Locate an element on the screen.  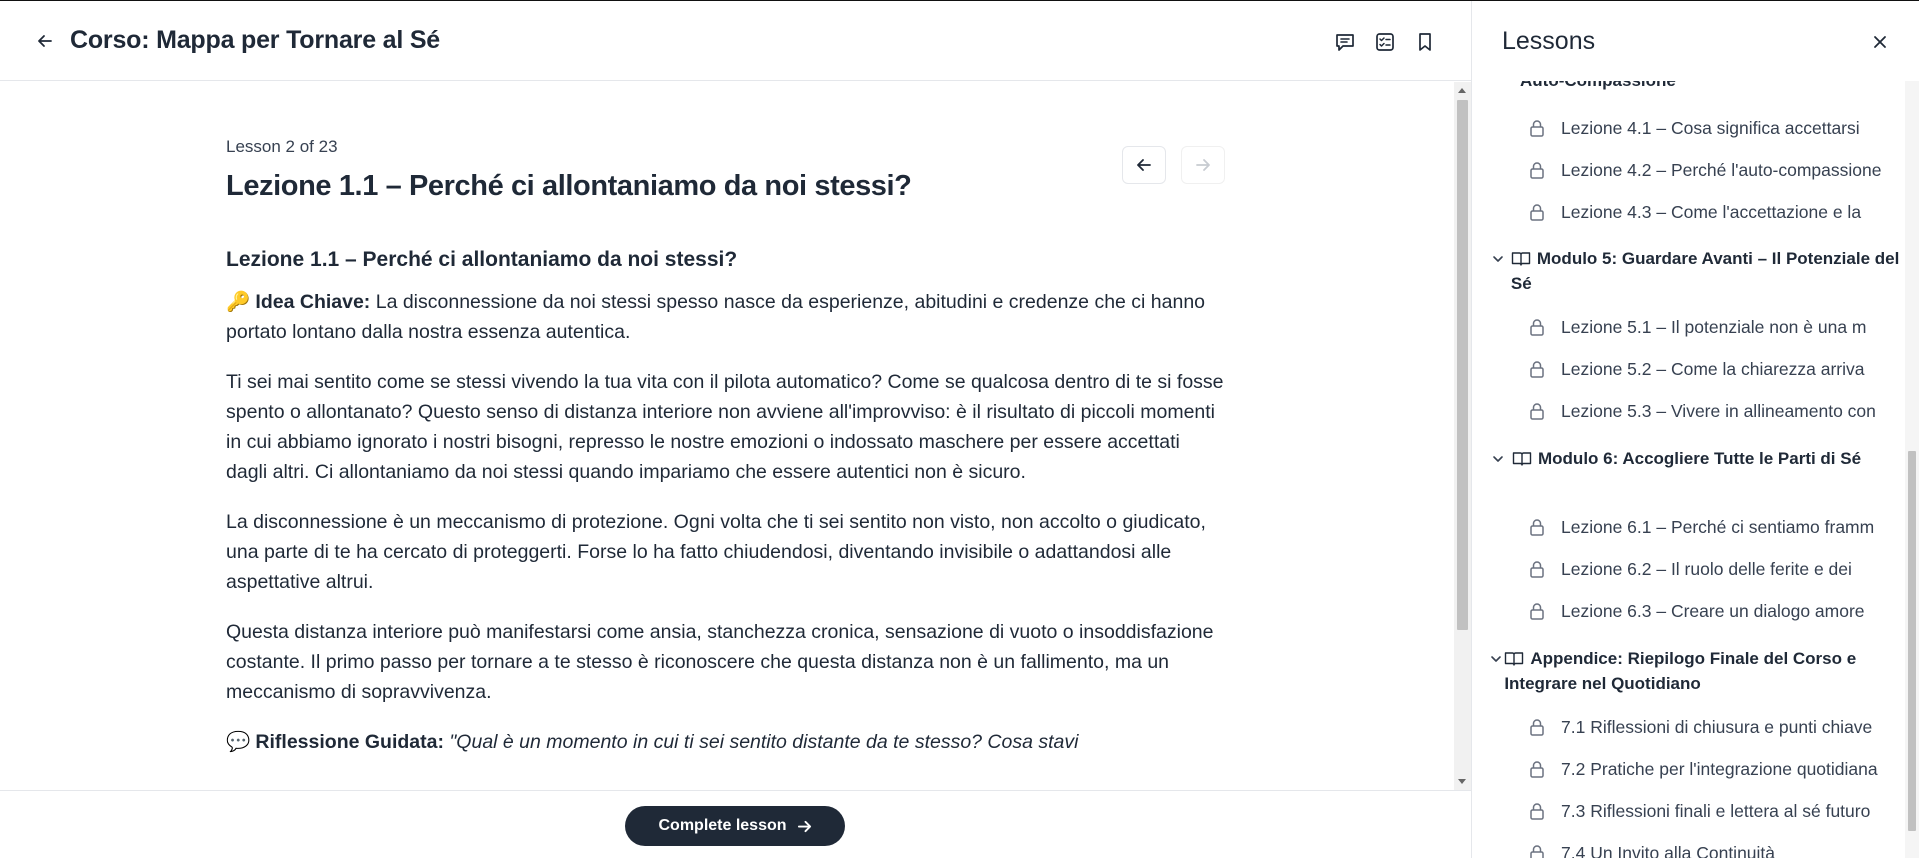
sidebar-lesson-5-3: Lezione 5.3 – Vivere in allineamento con is located at coordinates (1701, 411).